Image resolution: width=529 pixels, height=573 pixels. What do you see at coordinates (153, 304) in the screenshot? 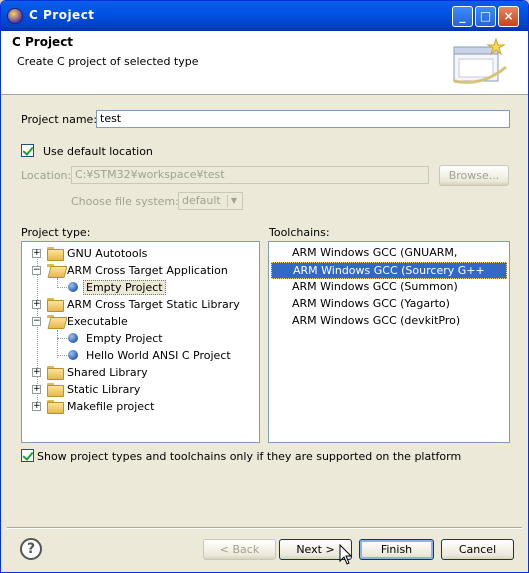
I see `tree-item-label: ARM Cross Target Static Library` at bounding box center [153, 304].